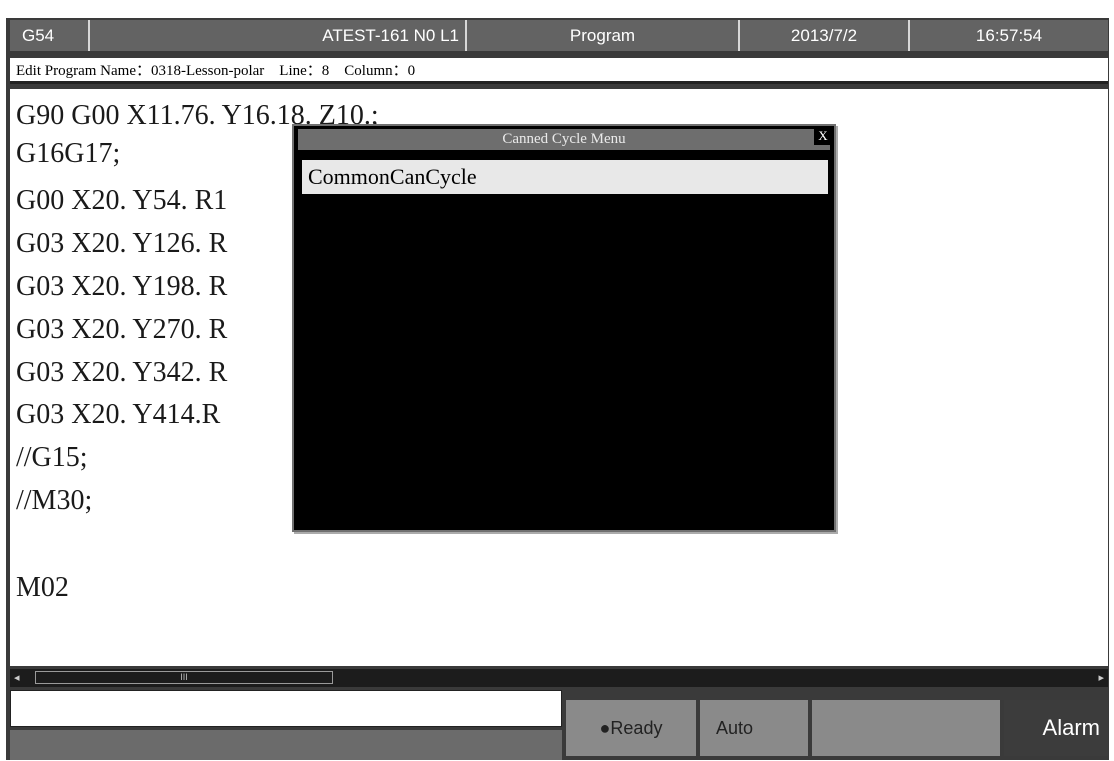 Image resolution: width=1114 pixels, height=761 pixels. I want to click on command-input, so click(286, 708).